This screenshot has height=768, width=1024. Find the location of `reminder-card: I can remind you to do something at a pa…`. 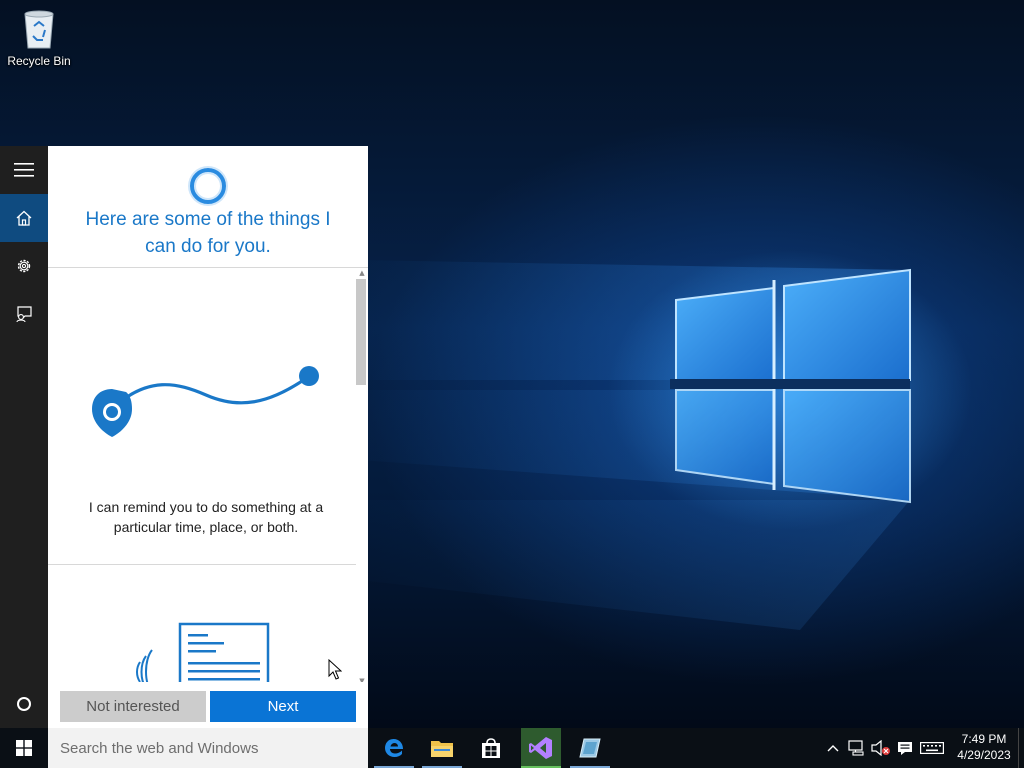

reminder-card: I can remind you to do something at a pa… is located at coordinates (202, 417).